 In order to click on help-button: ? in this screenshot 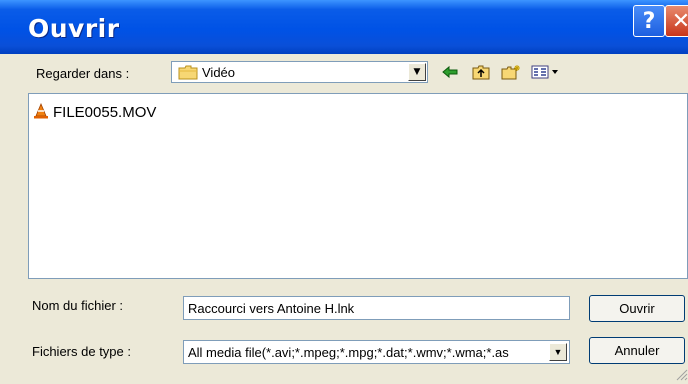, I will do `click(649, 21)`.